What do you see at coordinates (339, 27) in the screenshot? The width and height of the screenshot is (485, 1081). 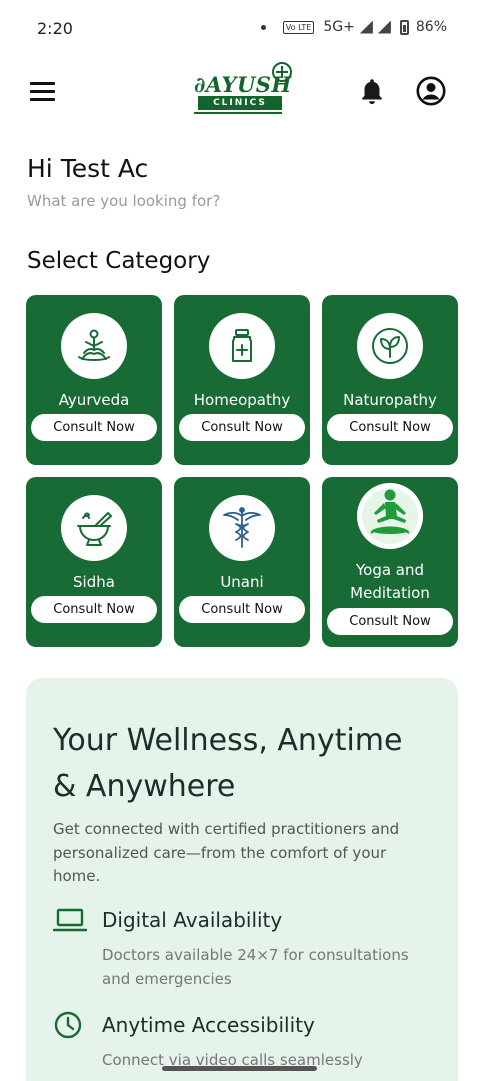 I see `network-type: 5G+` at bounding box center [339, 27].